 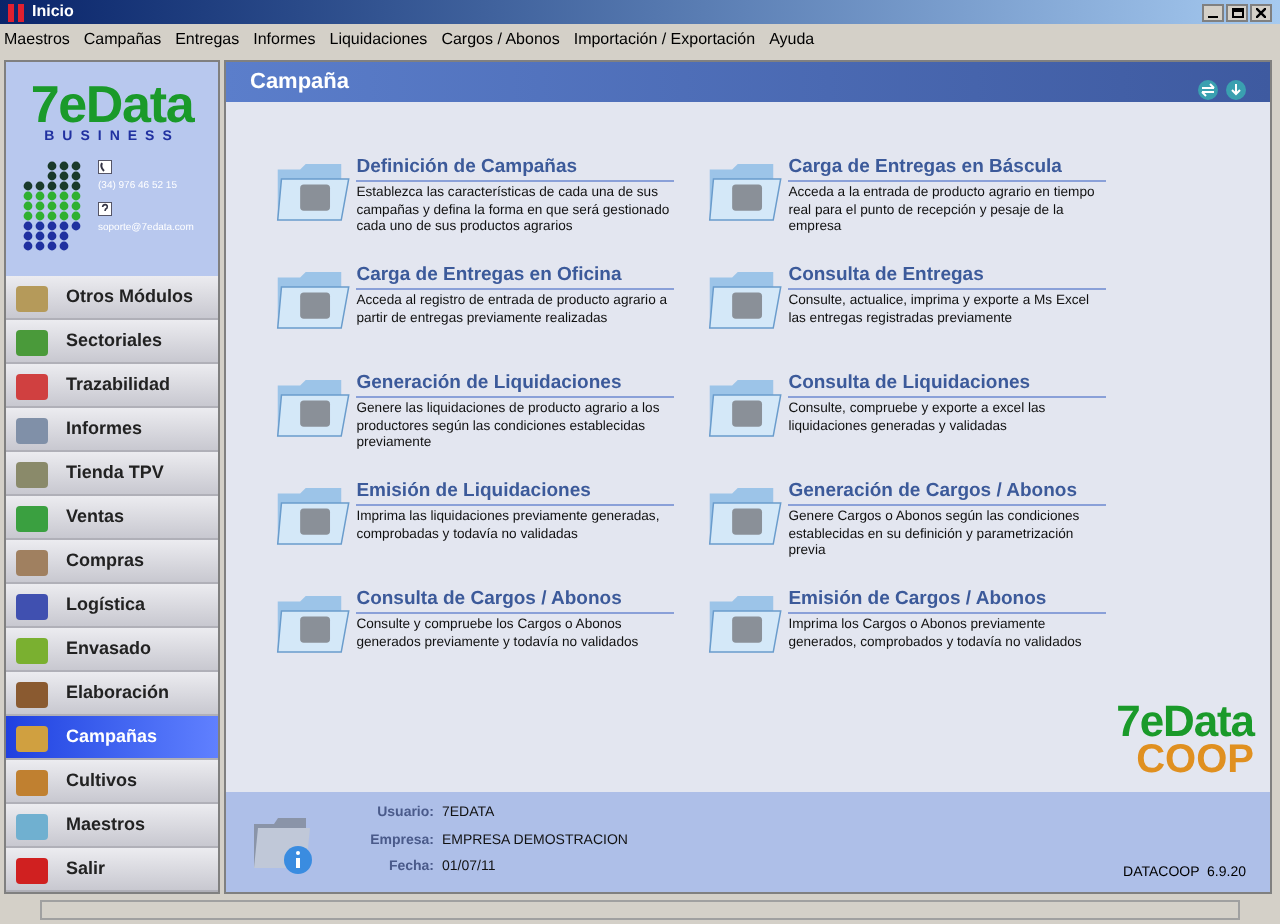 What do you see at coordinates (105, 208) in the screenshot?
I see `help-icon` at bounding box center [105, 208].